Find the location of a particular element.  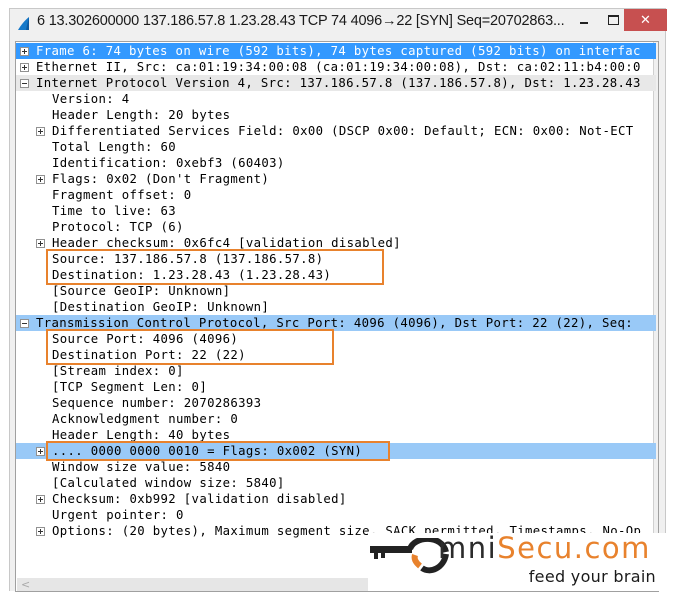

tree-field-row: Destination: 1.23.28.43 (1.23.28.43) is located at coordinates (336, 275).